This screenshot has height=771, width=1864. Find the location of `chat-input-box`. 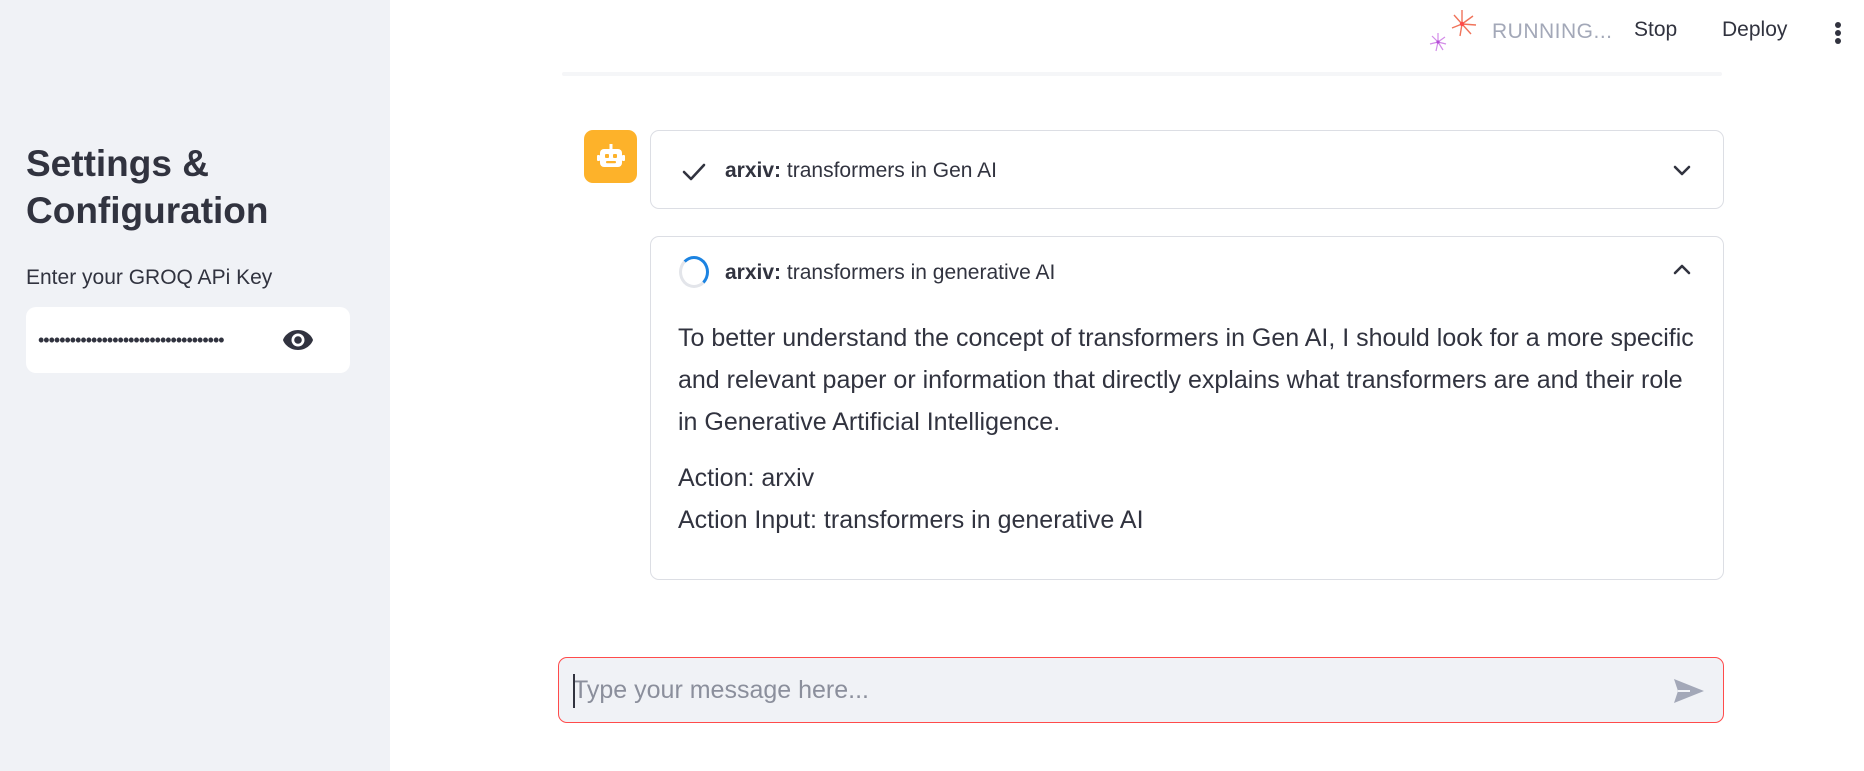

chat-input-box is located at coordinates (1141, 690).